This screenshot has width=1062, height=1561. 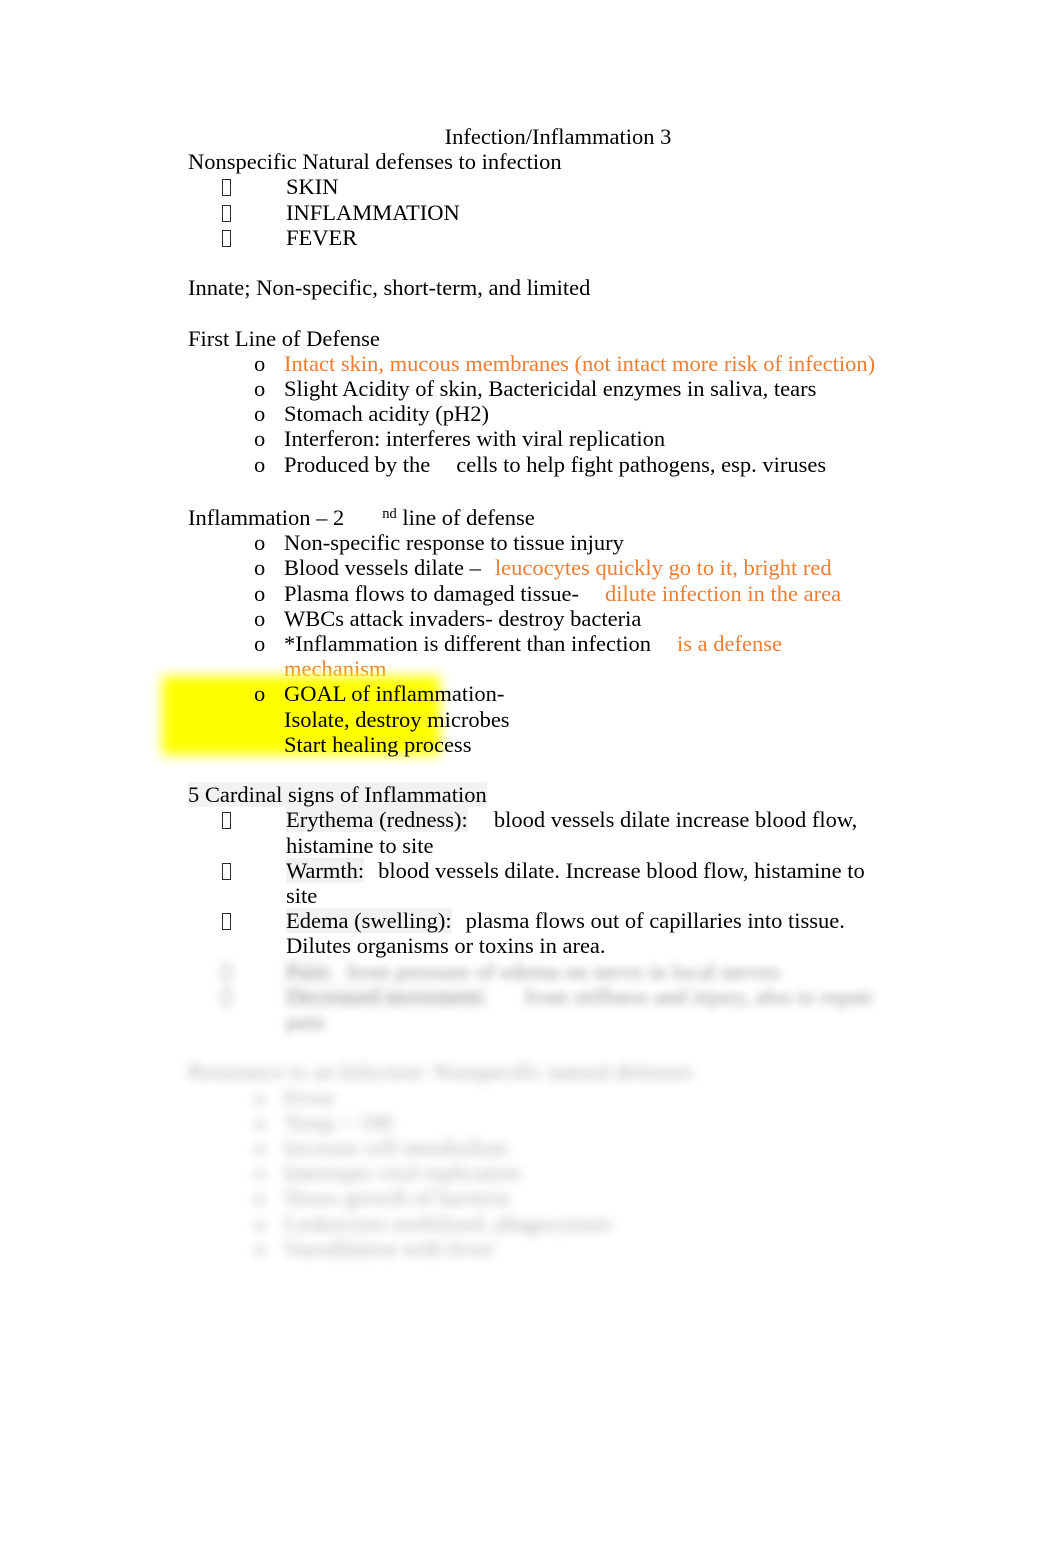 I want to click on list-item-obscured: o Fever, so click(x=533, y=1097).